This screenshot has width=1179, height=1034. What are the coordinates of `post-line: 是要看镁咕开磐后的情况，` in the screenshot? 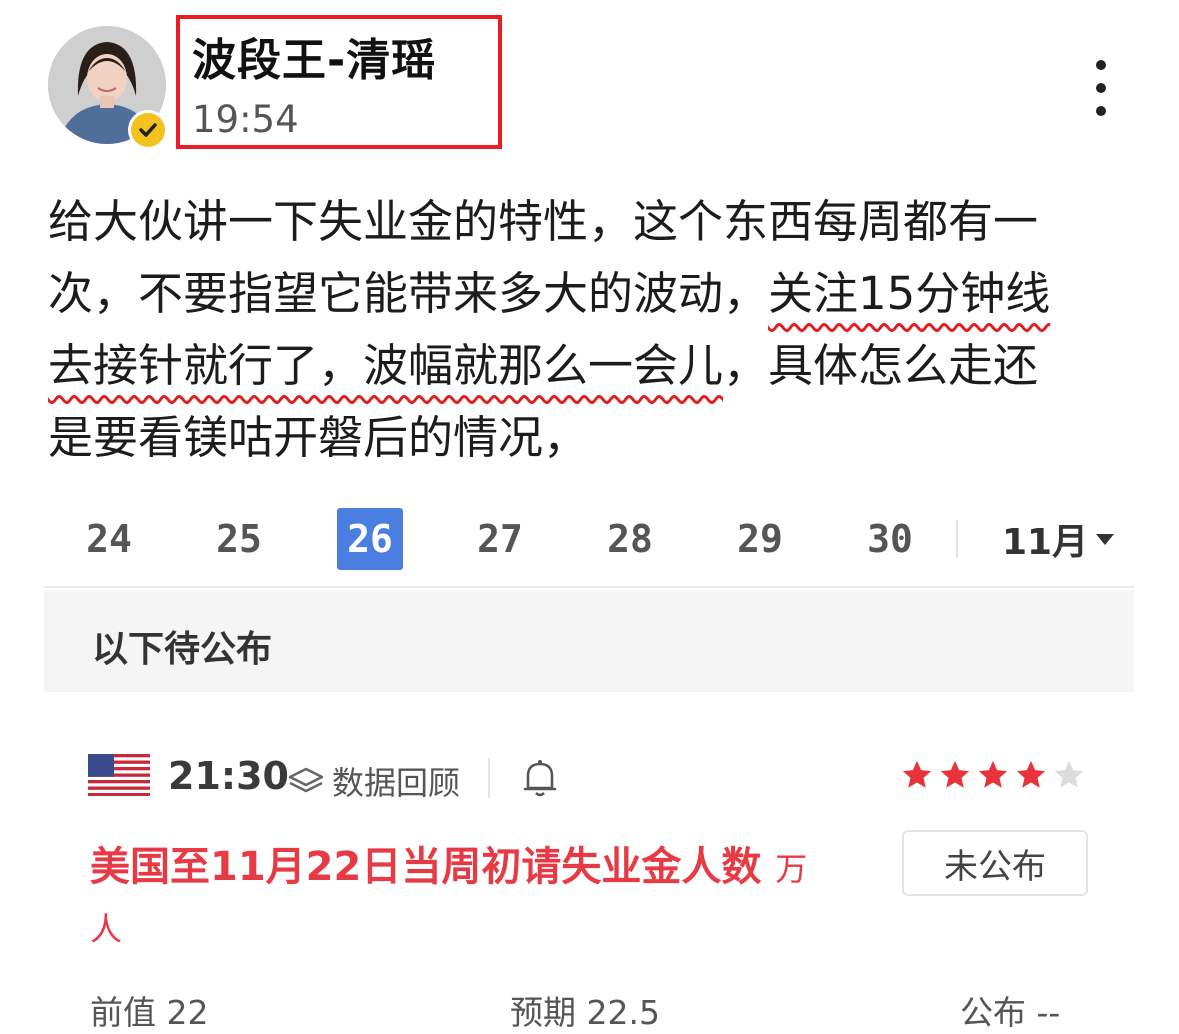 It's located at (318, 437).